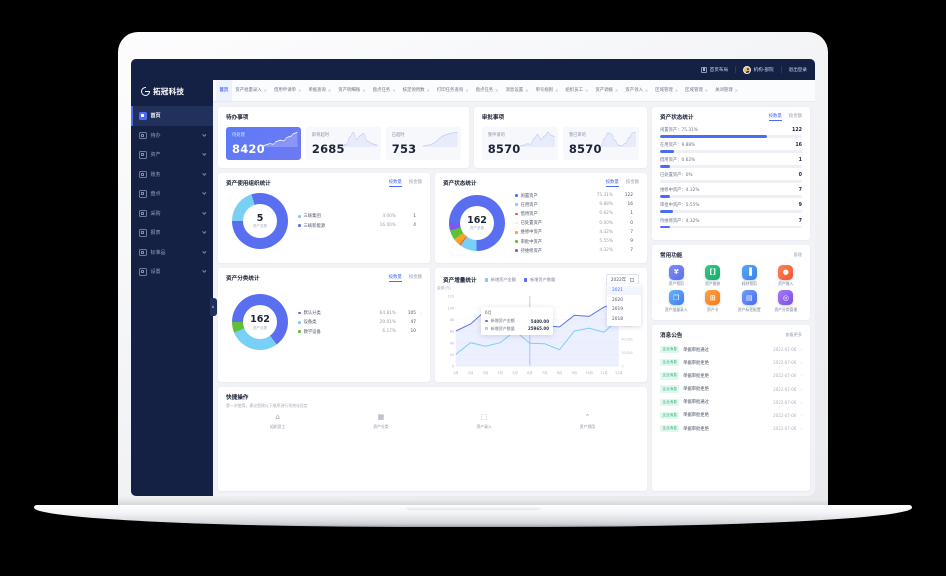  Describe the element at coordinates (731, 192) in the screenshot. I see `status-bar-row: 维修中资产：4.32% 7` at that location.